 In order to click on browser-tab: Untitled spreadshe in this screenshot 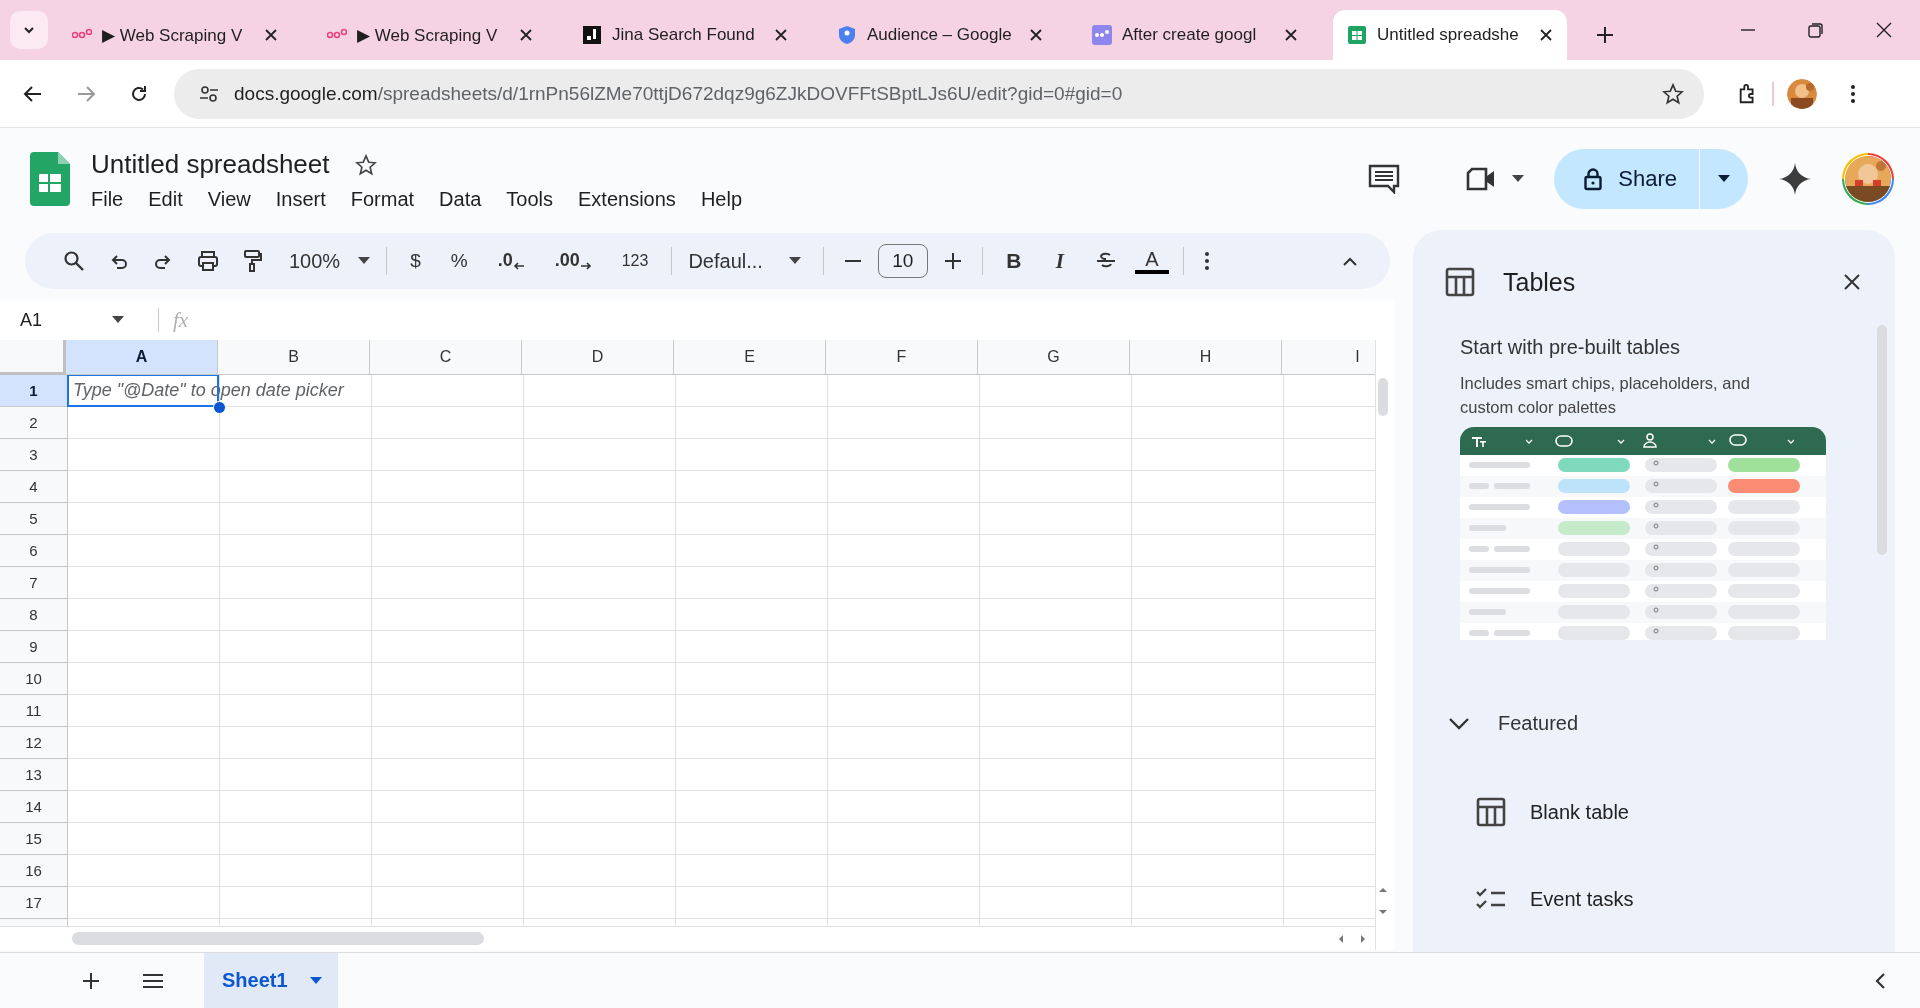, I will do `click(1450, 35)`.